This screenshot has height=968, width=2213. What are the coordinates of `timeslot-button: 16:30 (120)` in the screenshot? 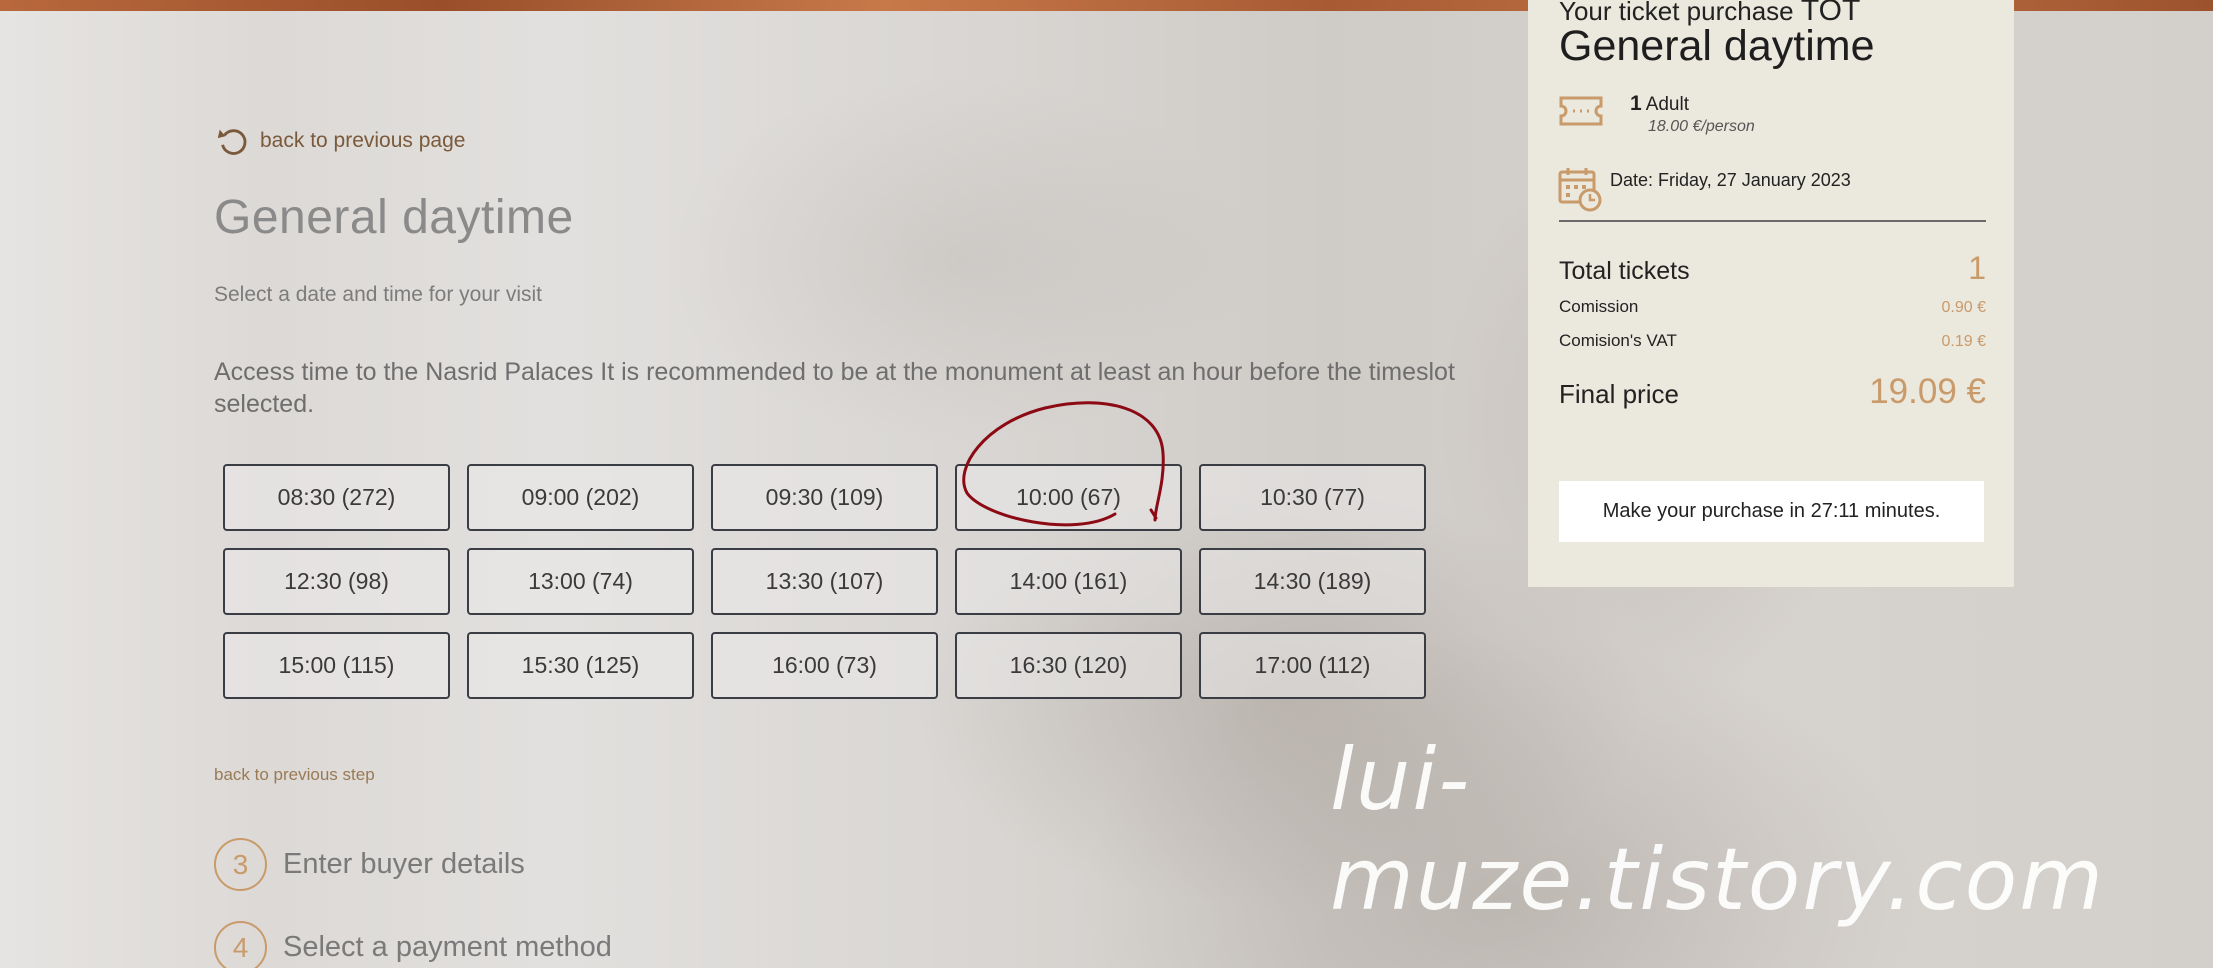 It's located at (1068, 665).